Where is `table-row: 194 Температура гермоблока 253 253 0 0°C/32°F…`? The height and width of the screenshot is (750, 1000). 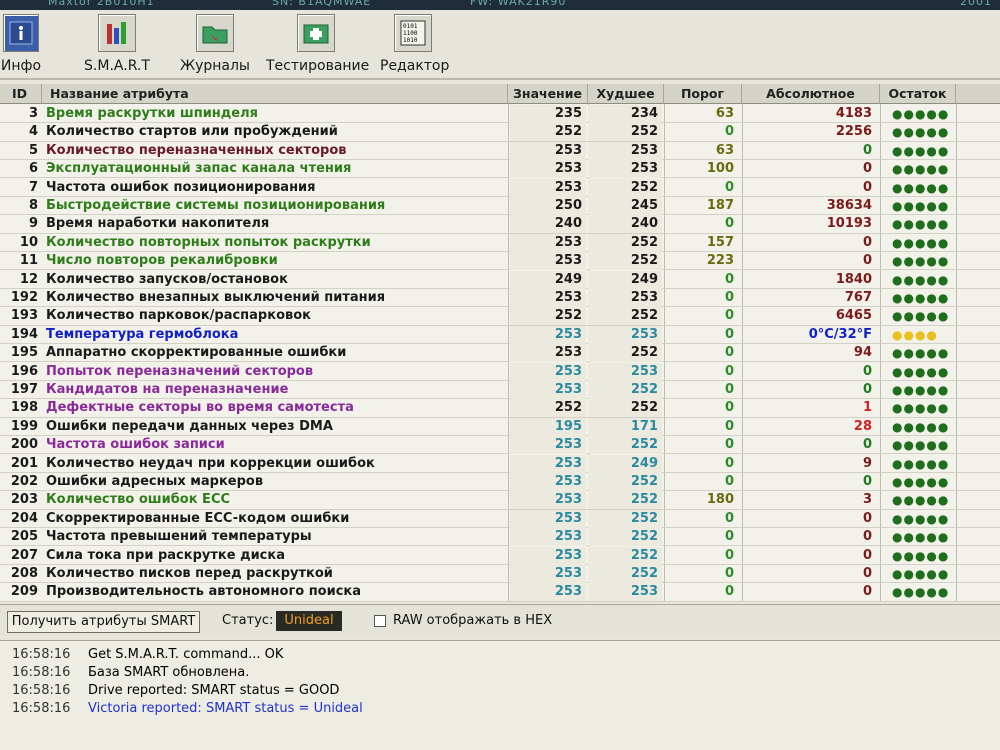
table-row: 194 Температура гермоблока 253 253 0 0°C/32°F… is located at coordinates (500, 334).